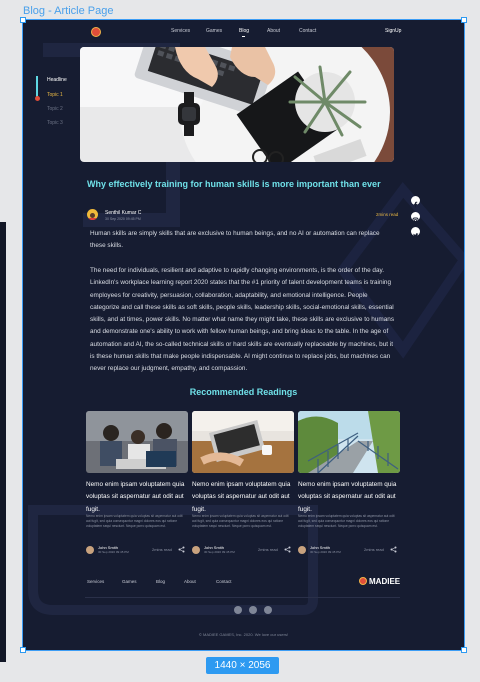 Image resolution: width=480 pixels, height=682 pixels. I want to click on hero-image, so click(237, 104).